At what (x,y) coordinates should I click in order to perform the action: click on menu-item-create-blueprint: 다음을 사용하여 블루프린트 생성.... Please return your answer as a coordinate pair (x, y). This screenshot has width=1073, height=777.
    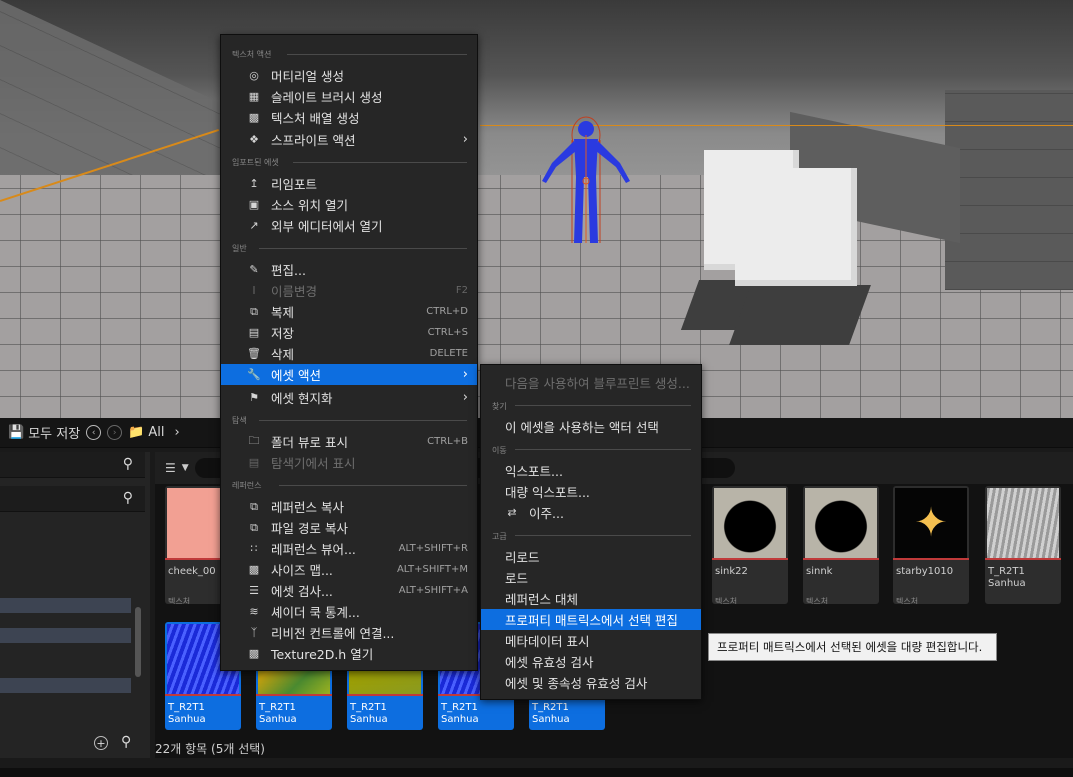
    Looking at the image, I should click on (591, 382).